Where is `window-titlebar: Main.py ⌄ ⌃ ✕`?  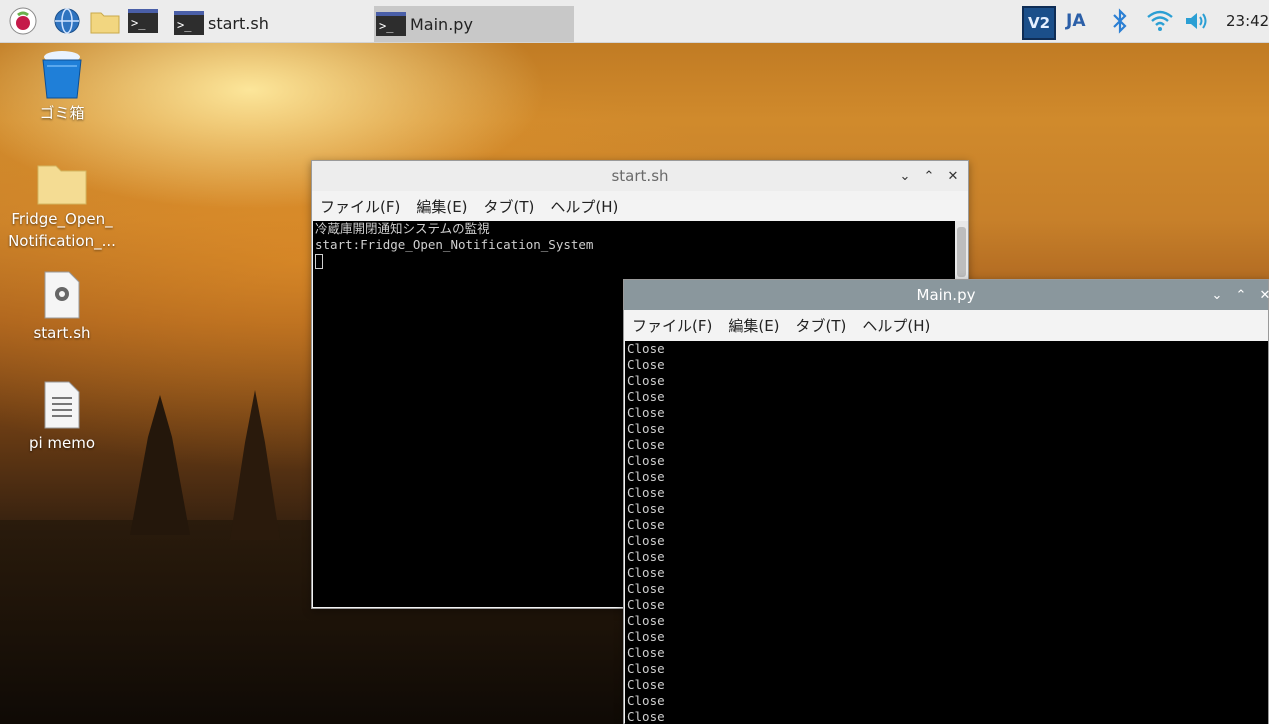
window-titlebar: Main.py ⌄ ⌃ ✕ is located at coordinates (946, 295).